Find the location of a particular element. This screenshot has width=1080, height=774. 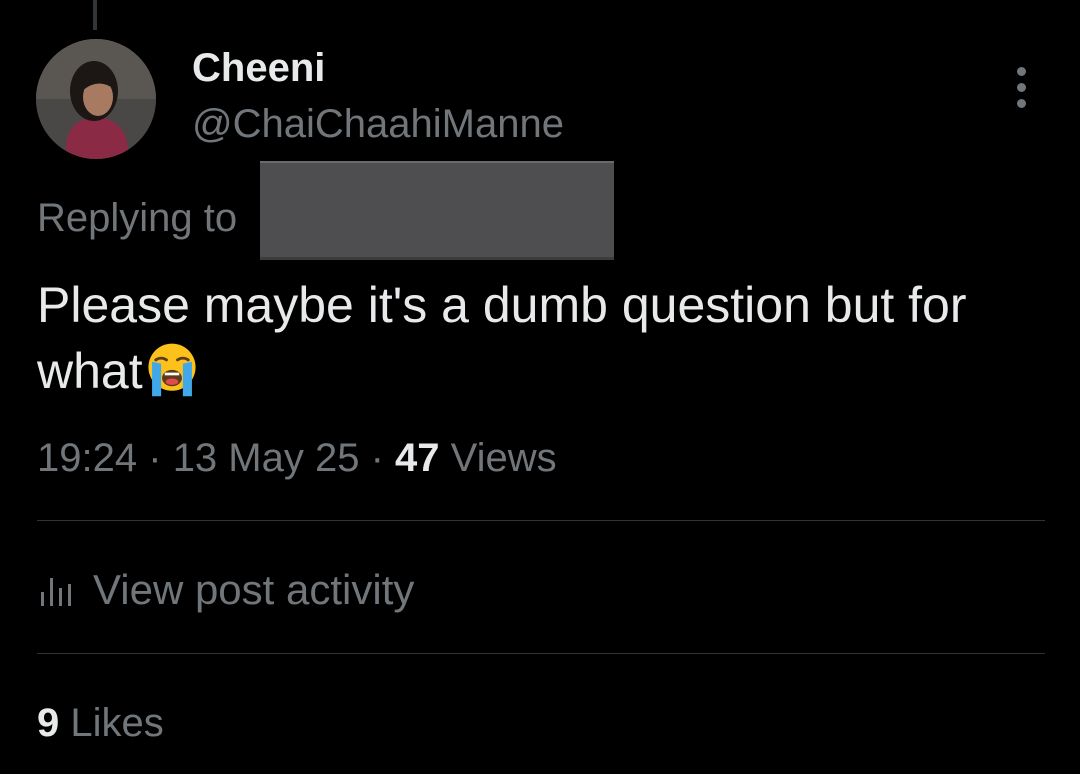

tweet-date: 13 May 25 is located at coordinates (266, 458).